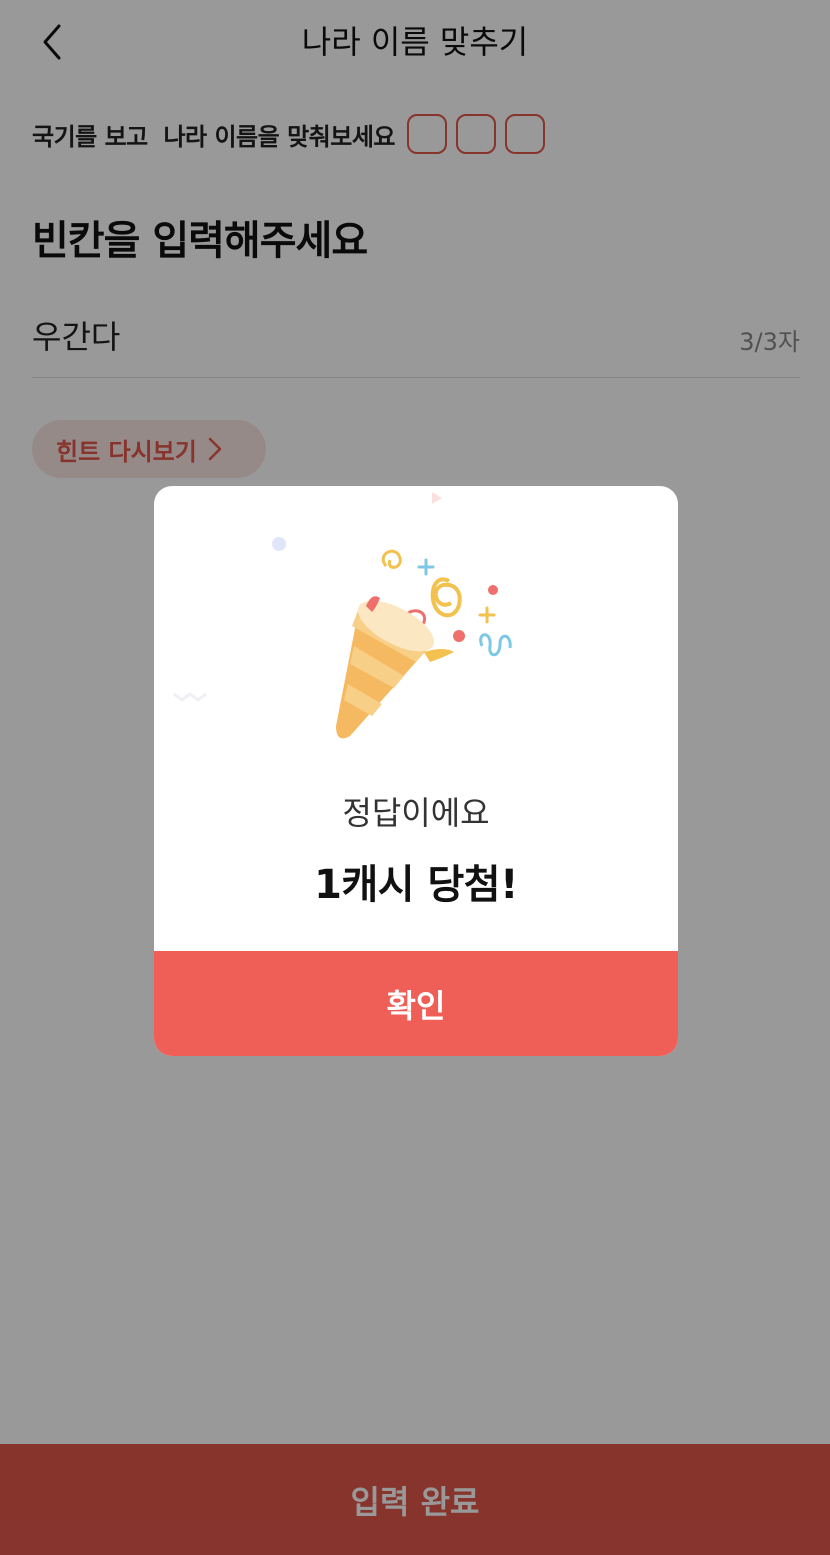 The height and width of the screenshot is (1555, 830). I want to click on confirm-button: 확인, so click(416, 1003).